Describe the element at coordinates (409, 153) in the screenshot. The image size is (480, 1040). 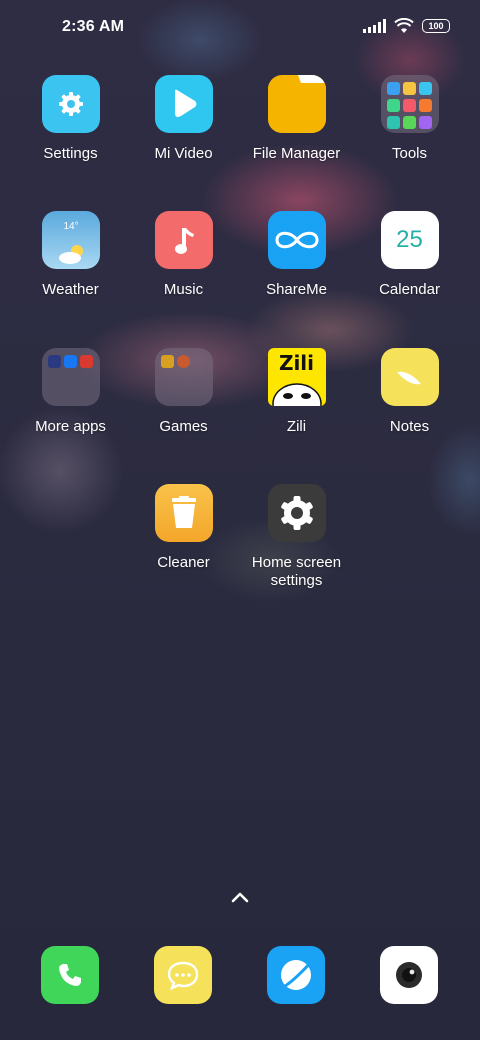
I see `app-label: Tools` at that location.